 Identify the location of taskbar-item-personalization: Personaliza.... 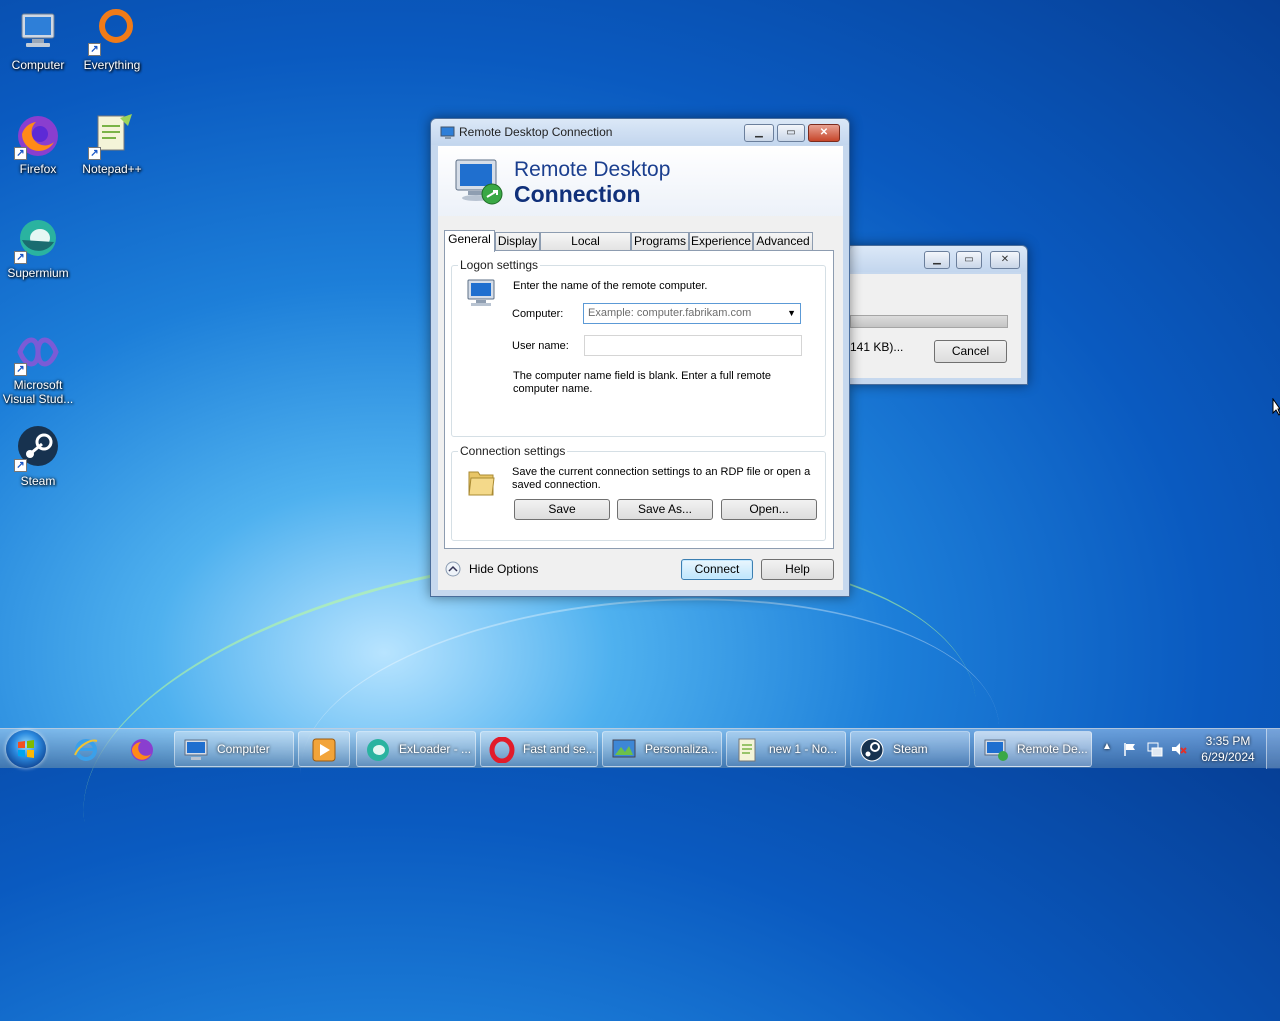
(662, 749).